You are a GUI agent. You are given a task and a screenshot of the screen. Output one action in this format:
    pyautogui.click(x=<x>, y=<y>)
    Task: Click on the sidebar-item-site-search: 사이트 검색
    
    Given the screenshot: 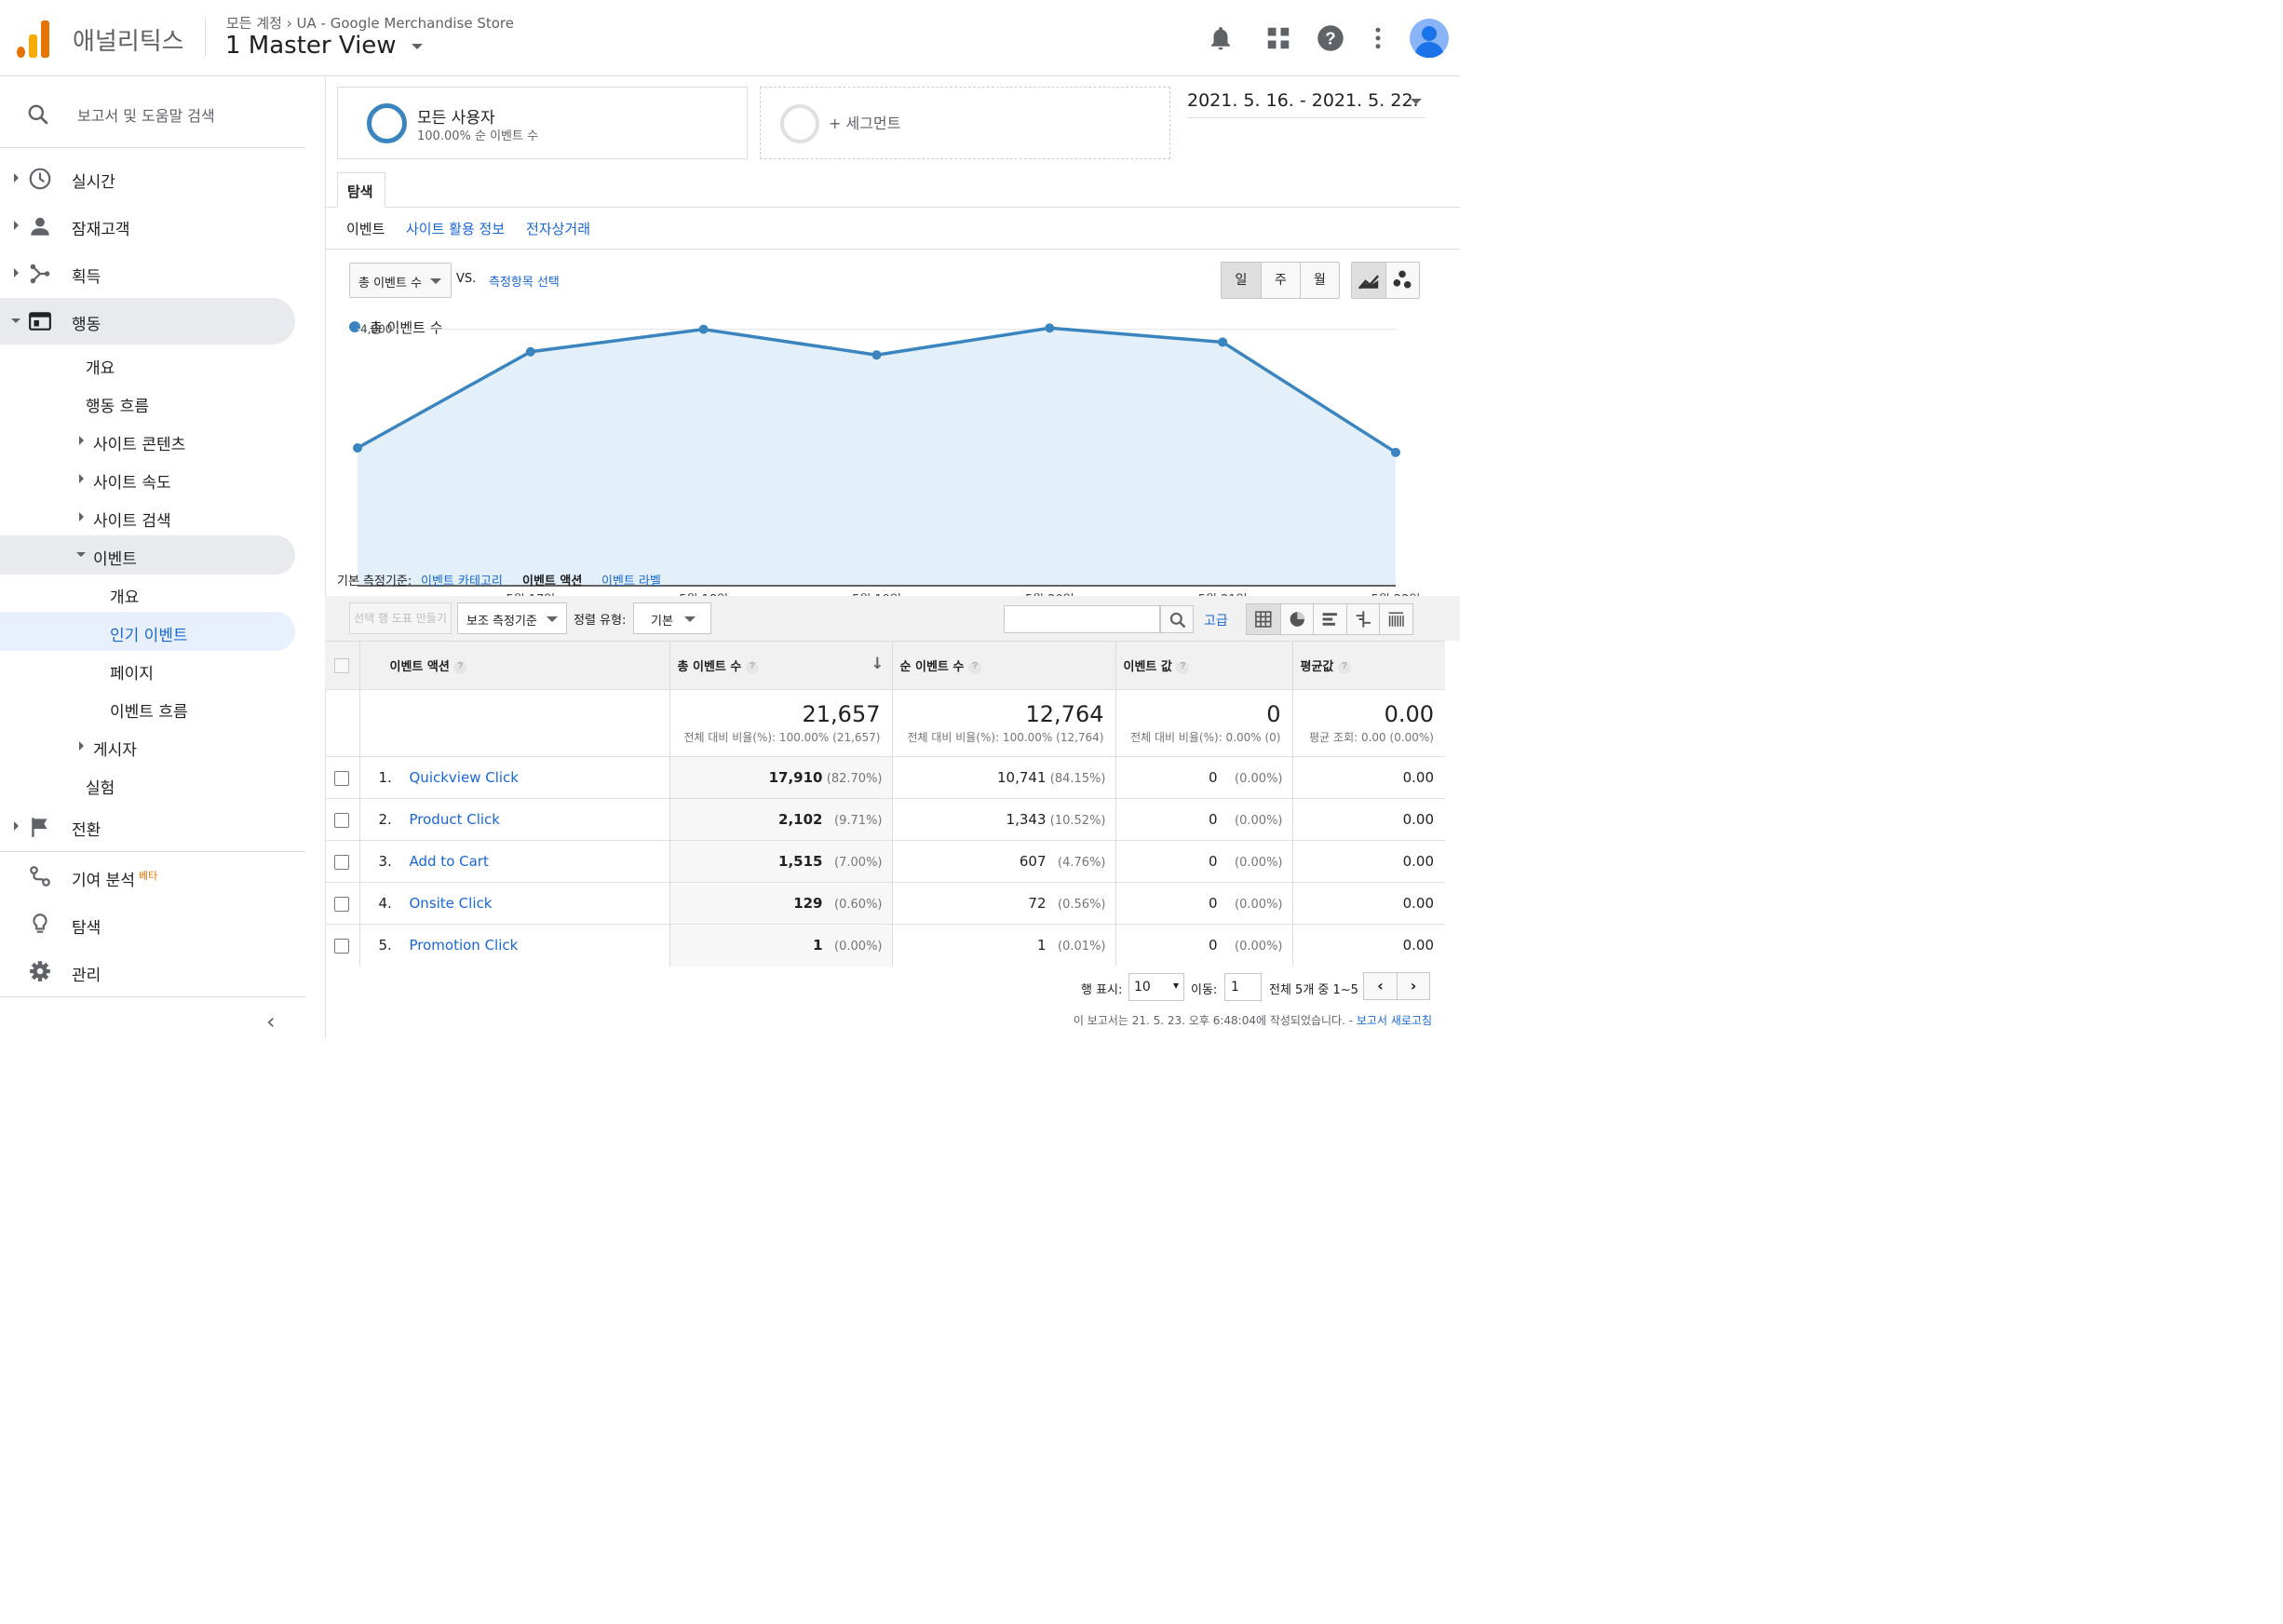 What is the action you would take?
    pyautogui.click(x=132, y=519)
    